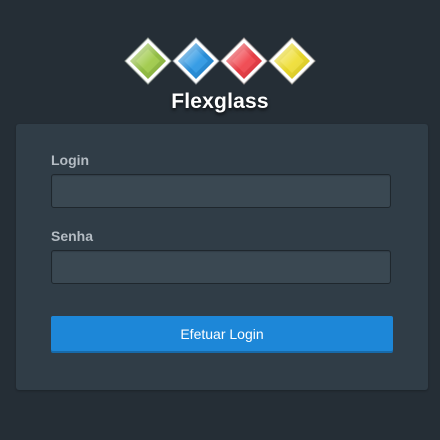 This screenshot has height=440, width=440. Describe the element at coordinates (220, 101) in the screenshot. I see `brand-name: Flexglass` at that location.